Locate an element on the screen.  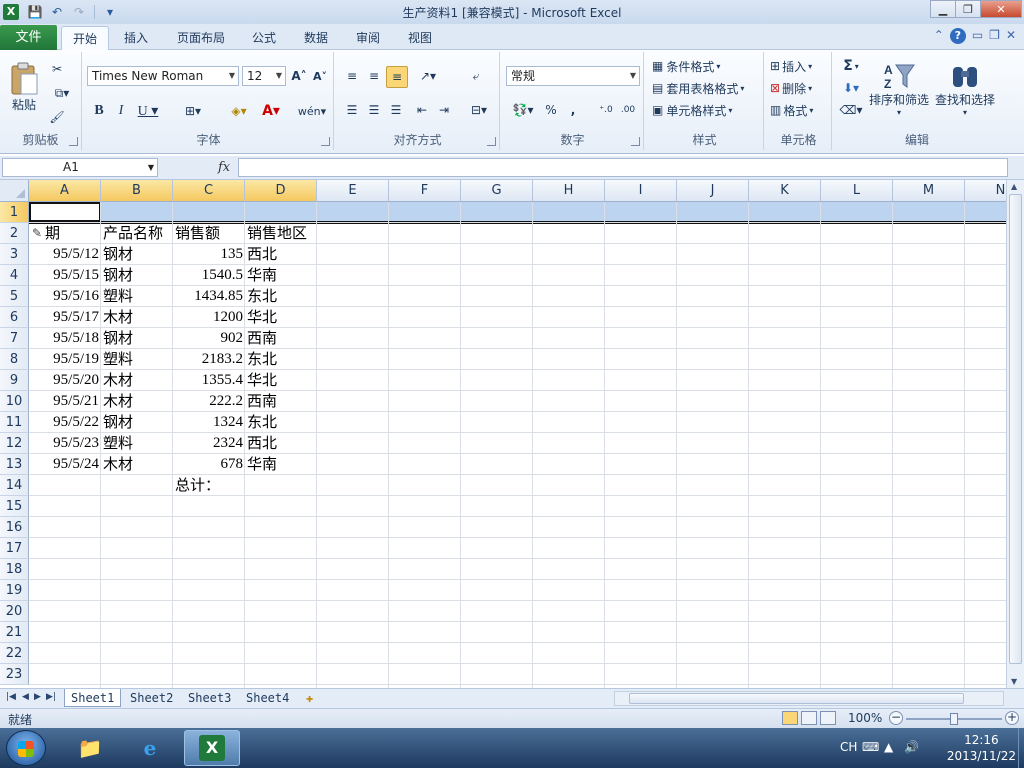
cell-amount: 902 is located at coordinates (209, 338).